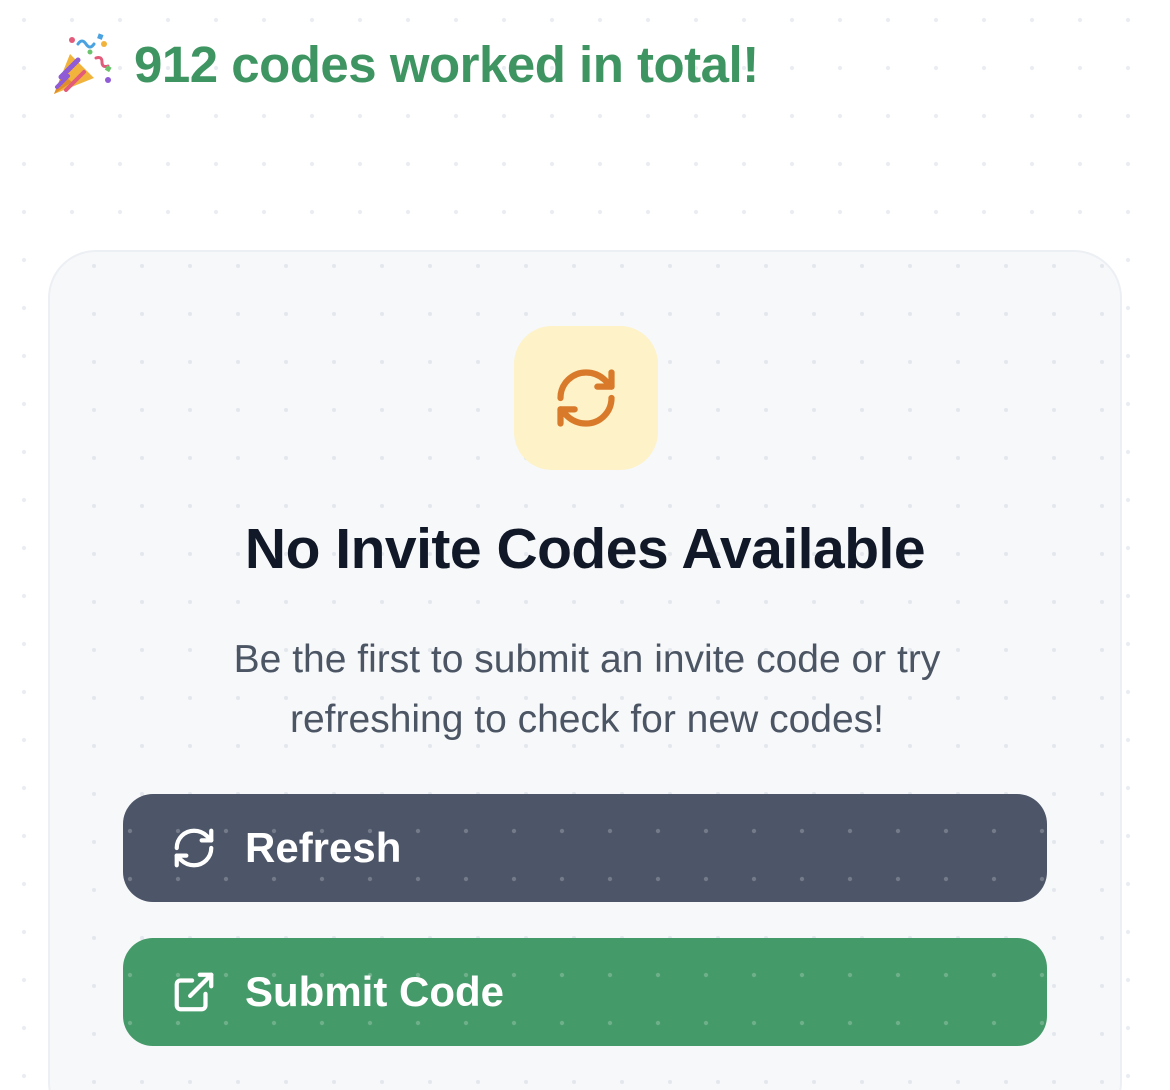 Image resolution: width=1170 pixels, height=1090 pixels. I want to click on codes-worked-banner: 912 codes worked in total!, so click(403, 64).